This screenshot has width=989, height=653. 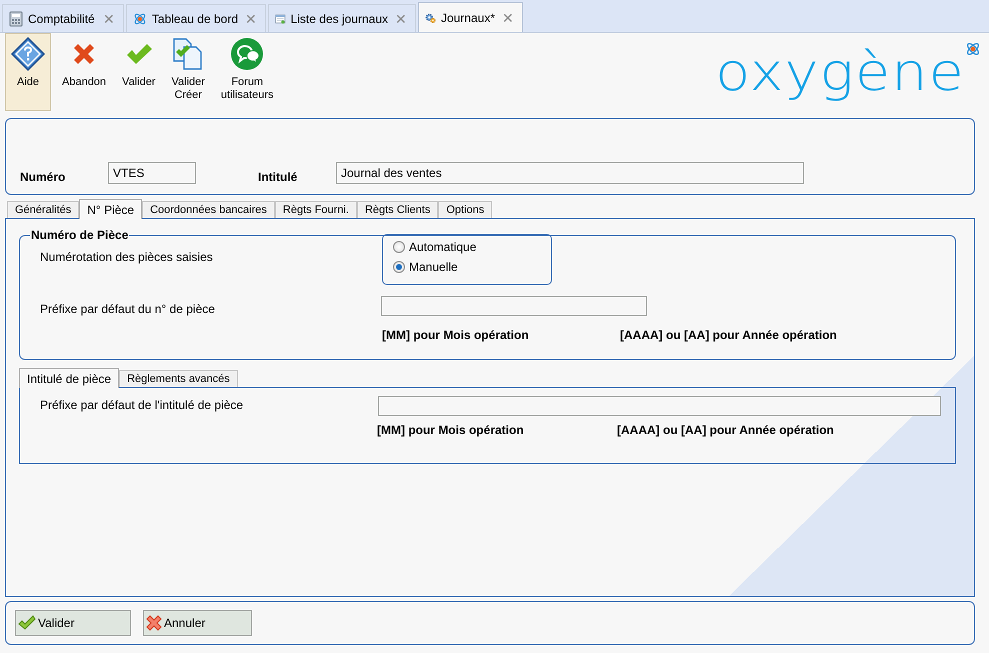 I want to click on cancel-button: Annuler, so click(x=197, y=623).